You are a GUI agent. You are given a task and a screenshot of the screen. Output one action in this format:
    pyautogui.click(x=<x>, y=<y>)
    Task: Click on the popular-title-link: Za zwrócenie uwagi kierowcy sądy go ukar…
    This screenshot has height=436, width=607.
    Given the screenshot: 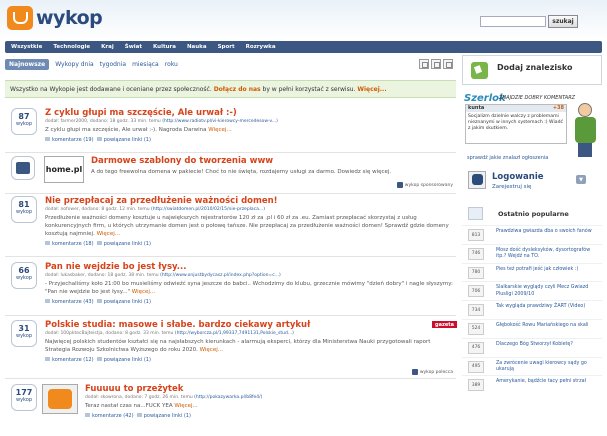 What is the action you would take?
    pyautogui.click(x=546, y=367)
    